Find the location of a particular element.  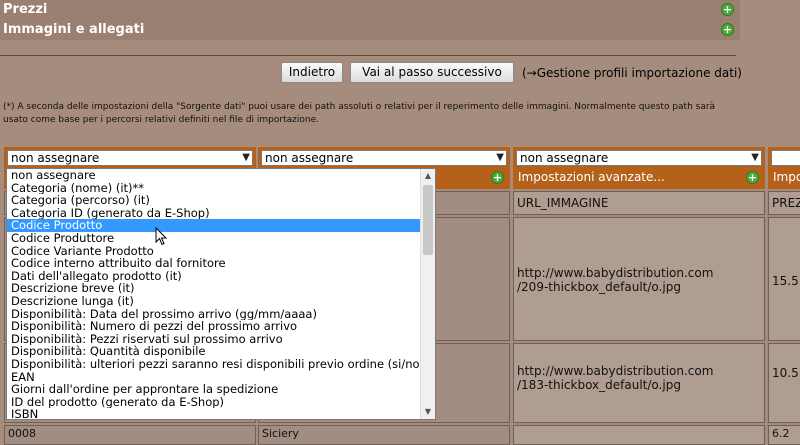

dropdown-option: Descrizione lunga (it) is located at coordinates (213, 301).